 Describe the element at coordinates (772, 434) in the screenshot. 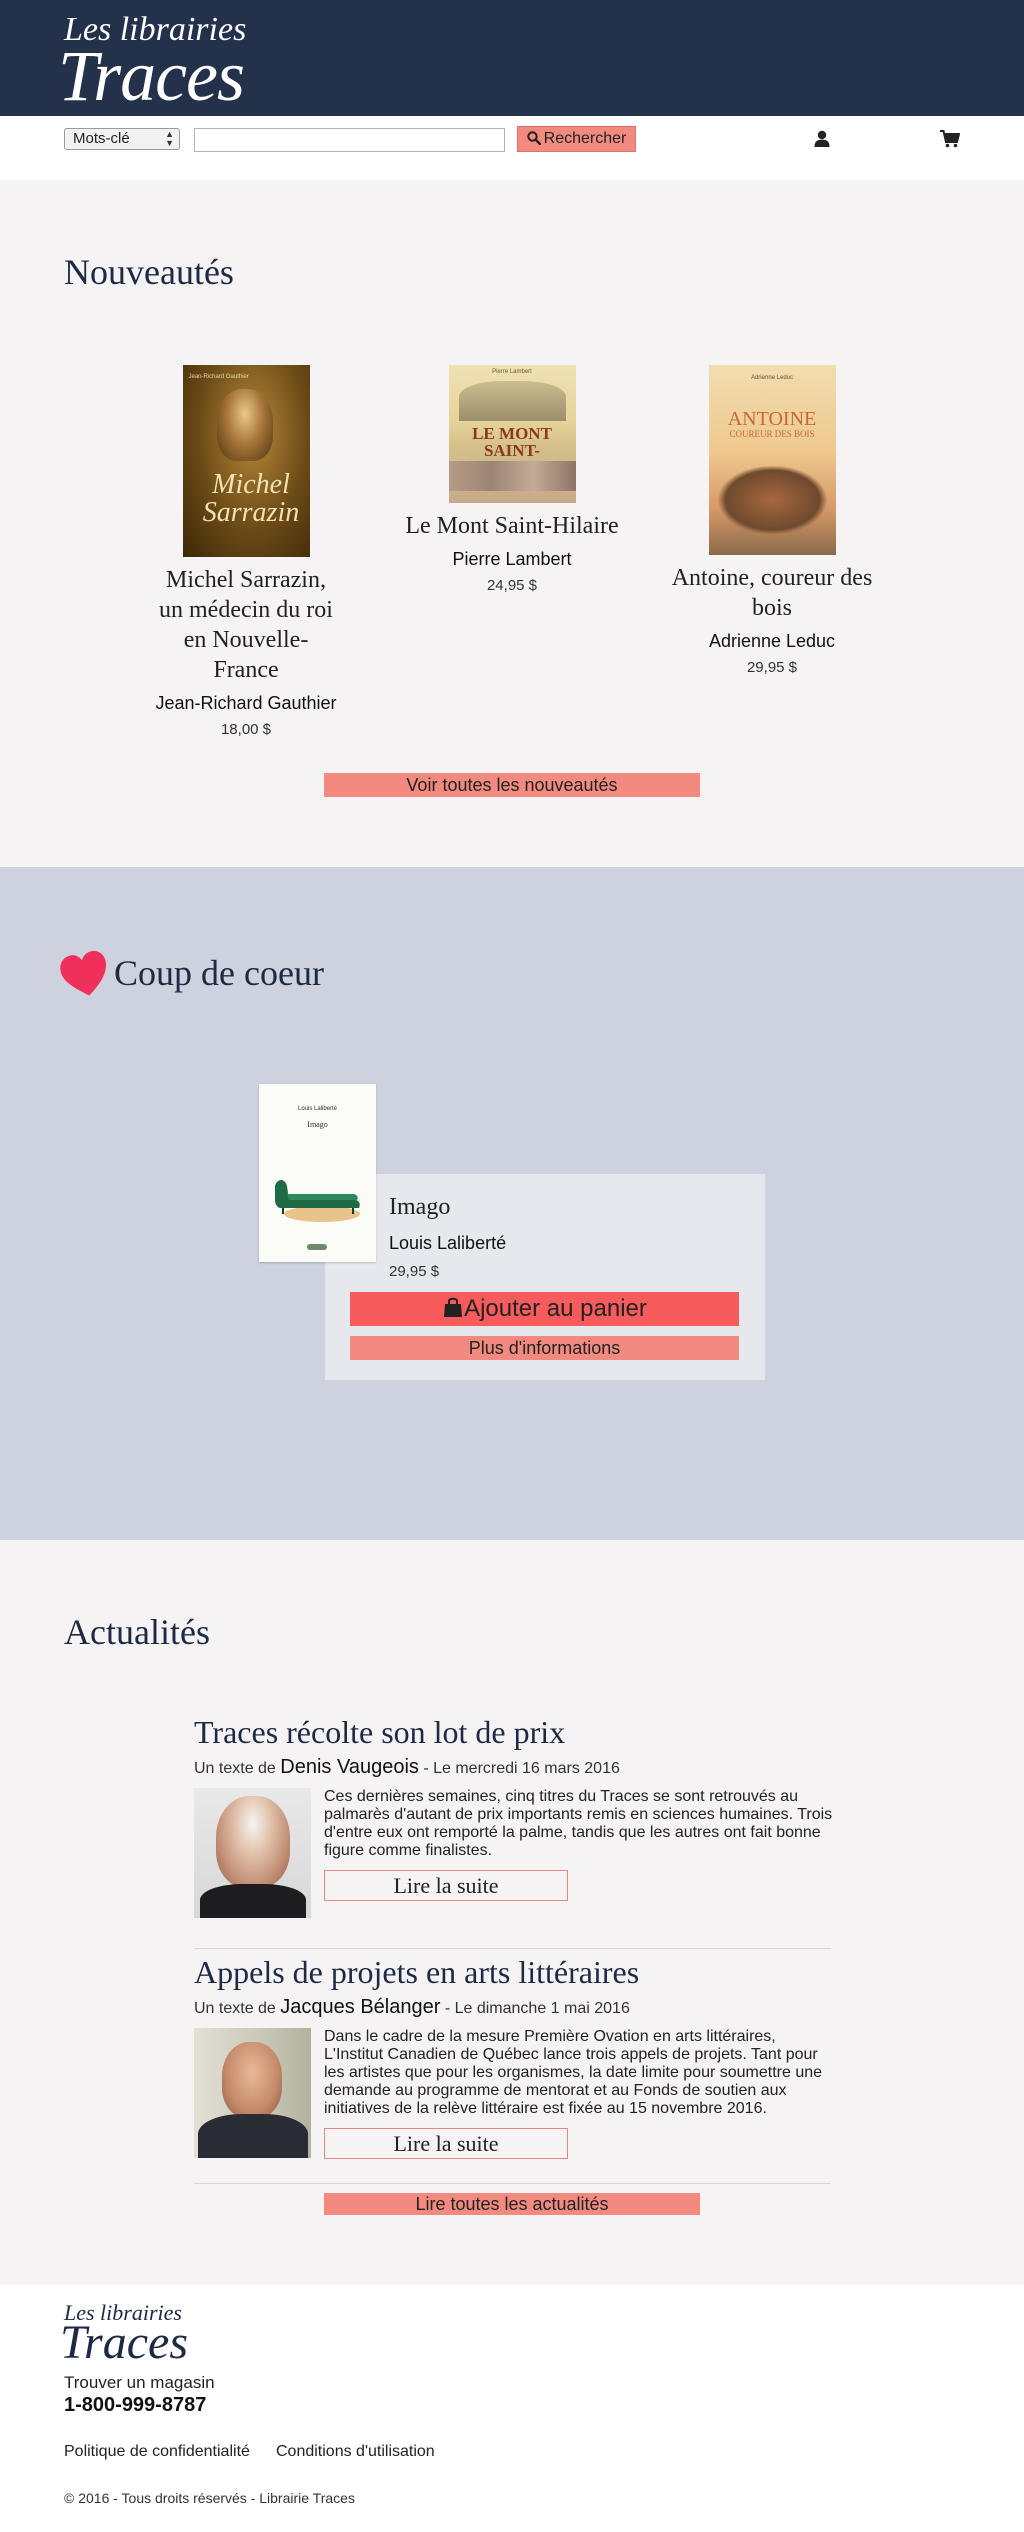

I see `cover-subtitle-text: COUREUR DES BOIS` at that location.